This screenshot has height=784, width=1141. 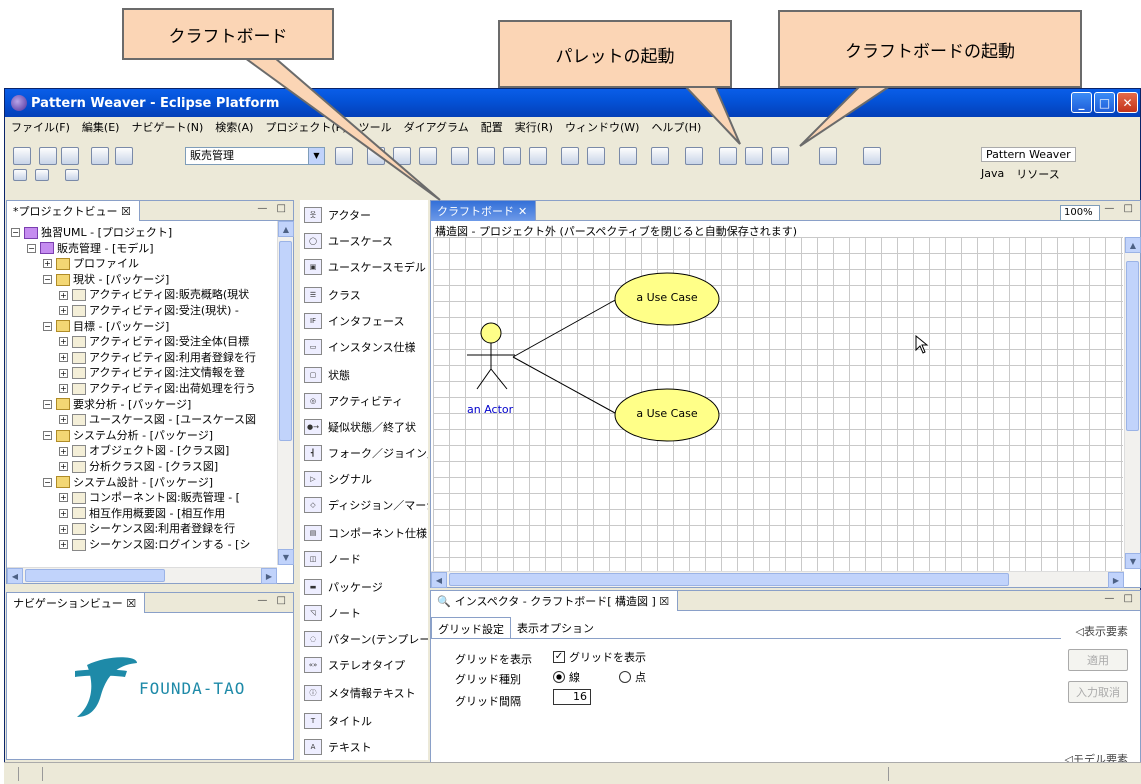 What do you see at coordinates (341, 129) in the screenshot?
I see `callout-pointer-craftboard` at bounding box center [341, 129].